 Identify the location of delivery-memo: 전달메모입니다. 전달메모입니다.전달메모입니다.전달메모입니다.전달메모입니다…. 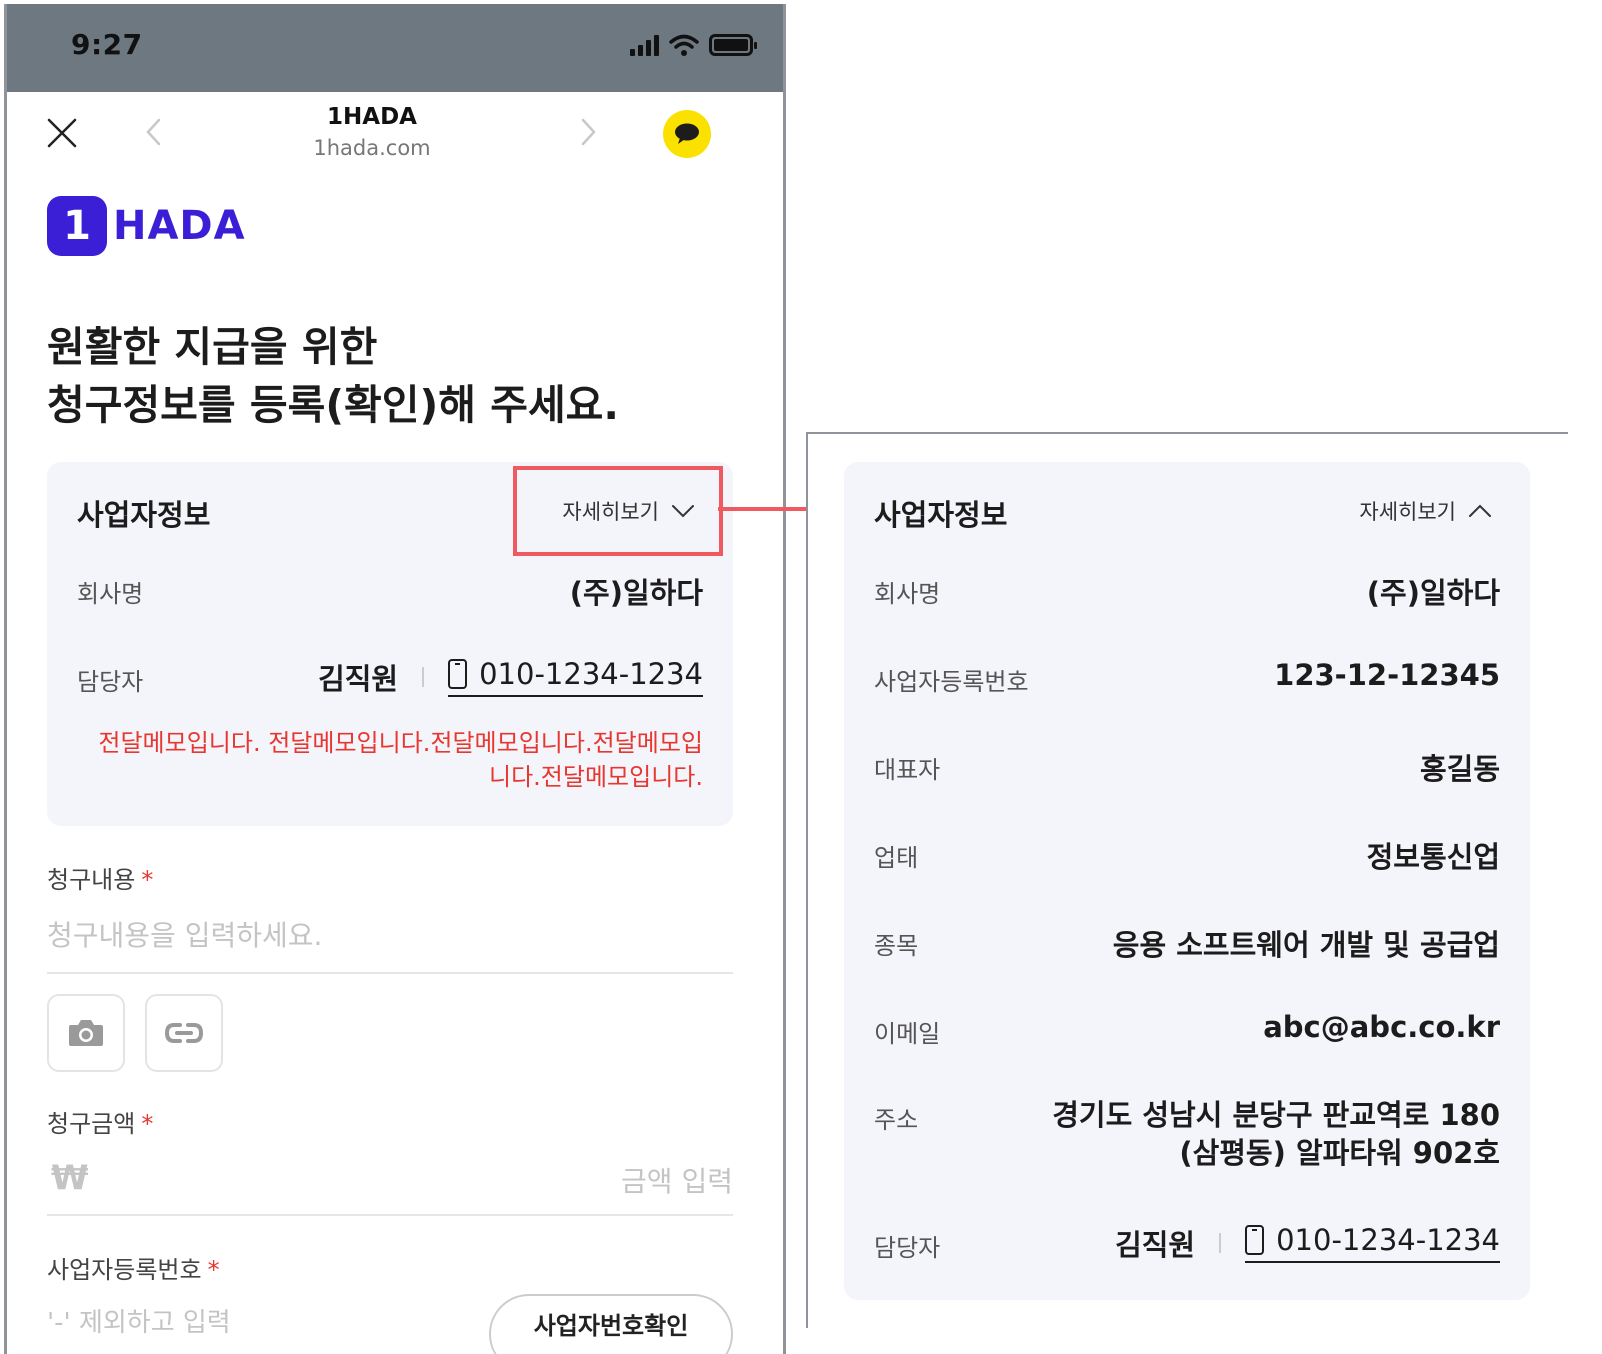
(400, 760).